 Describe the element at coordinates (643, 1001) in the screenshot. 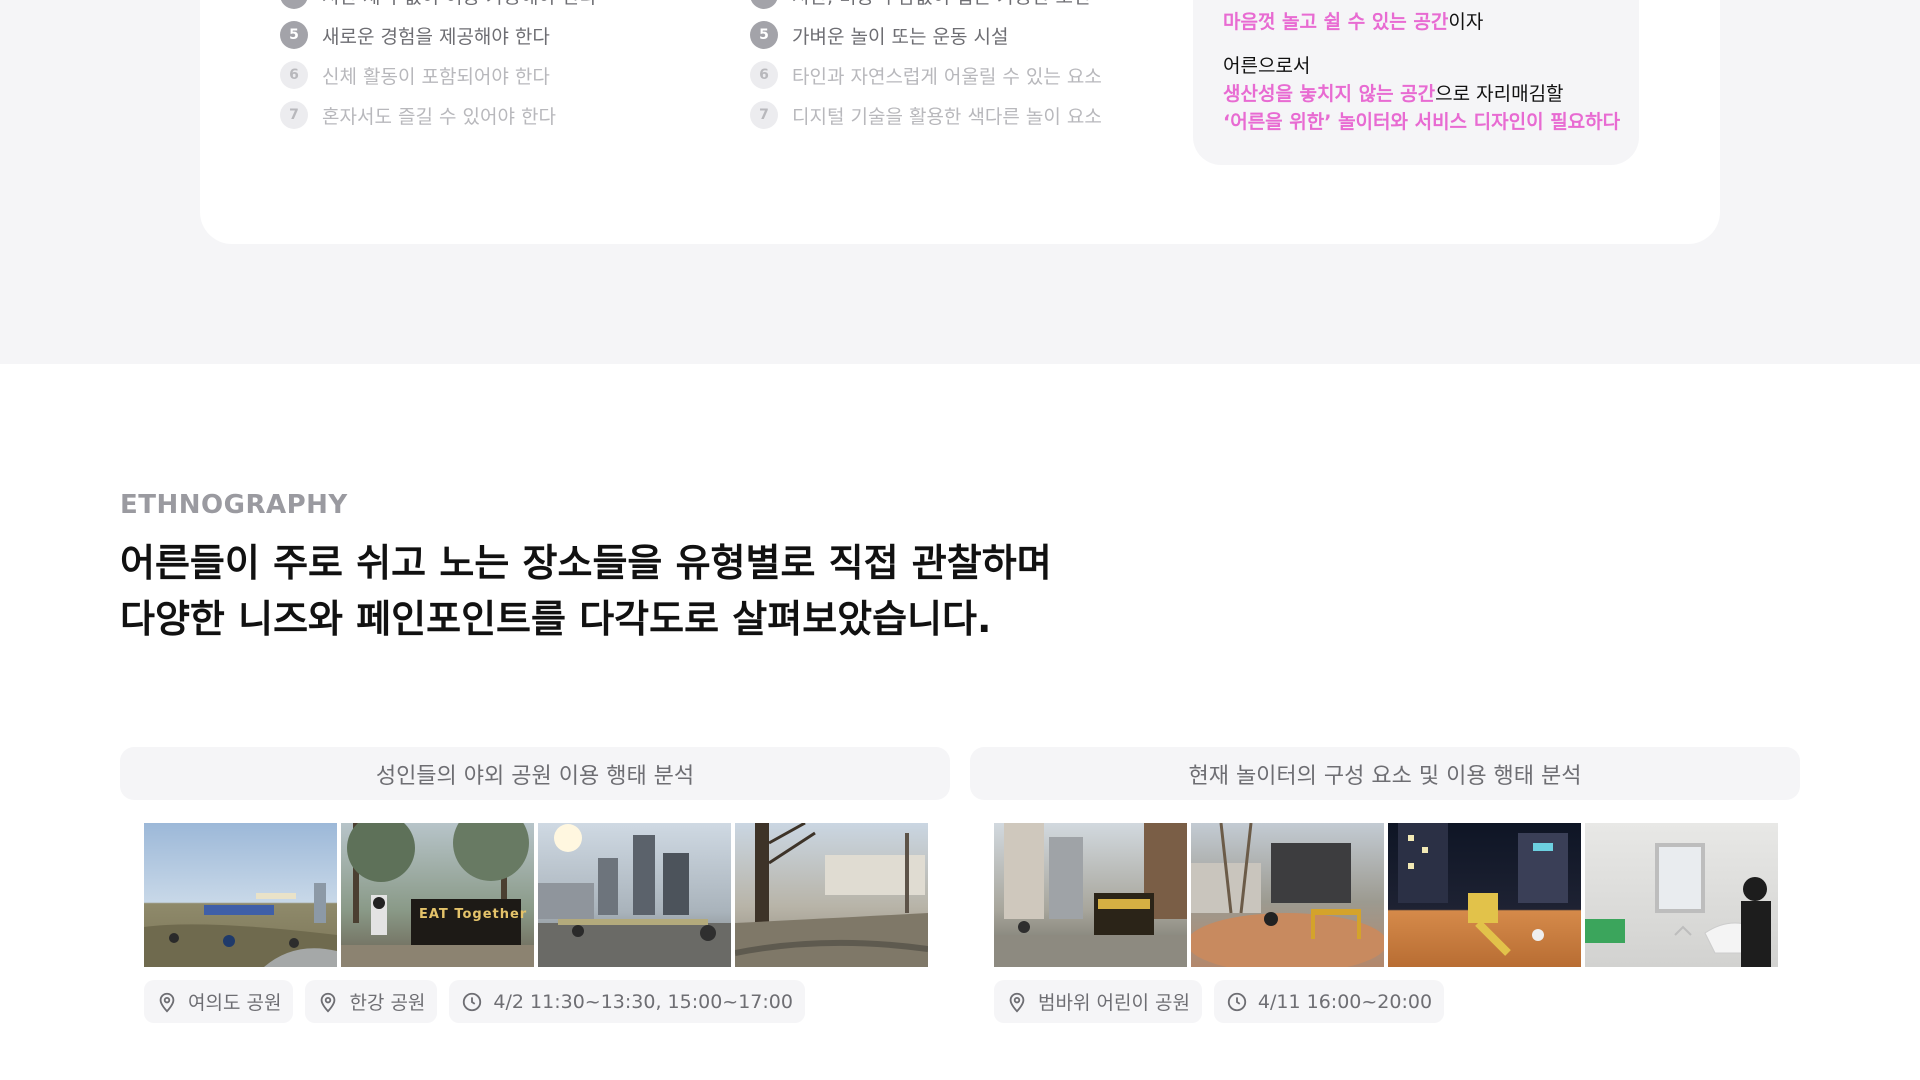

I see `tag-label: 4/2 11:30~13:30, 15:00~17:00` at that location.